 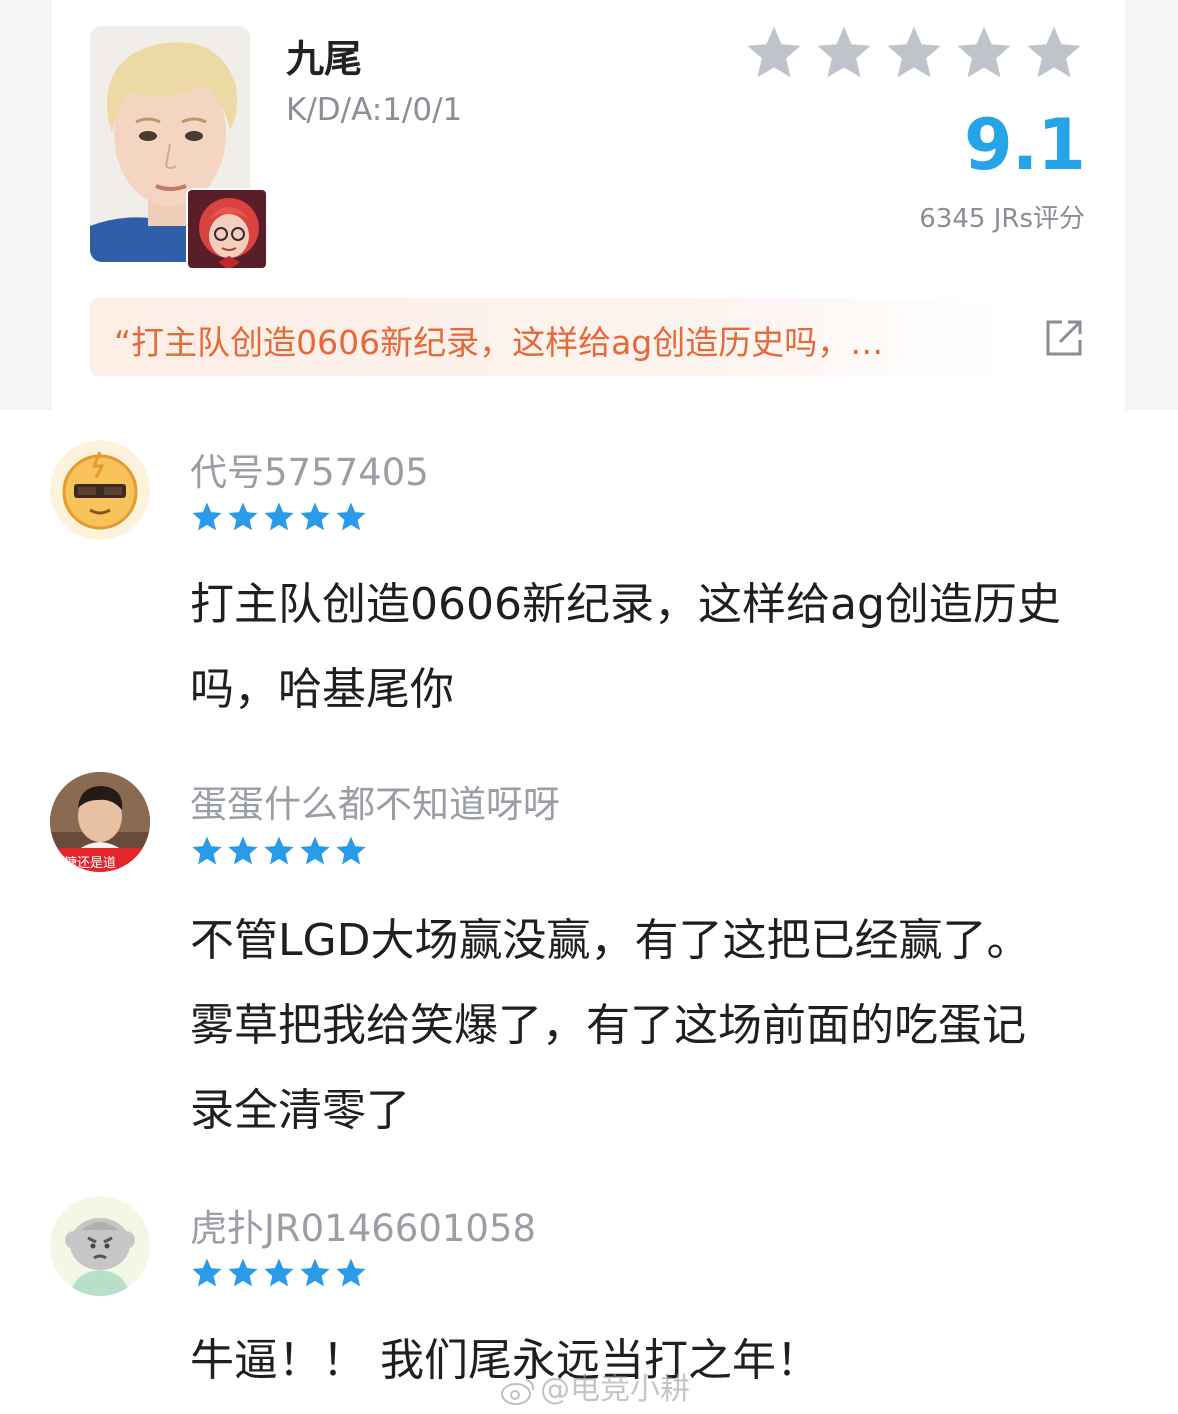 I want to click on comment-username: 蛋蛋什么都不知道呀呀, so click(x=375, y=801).